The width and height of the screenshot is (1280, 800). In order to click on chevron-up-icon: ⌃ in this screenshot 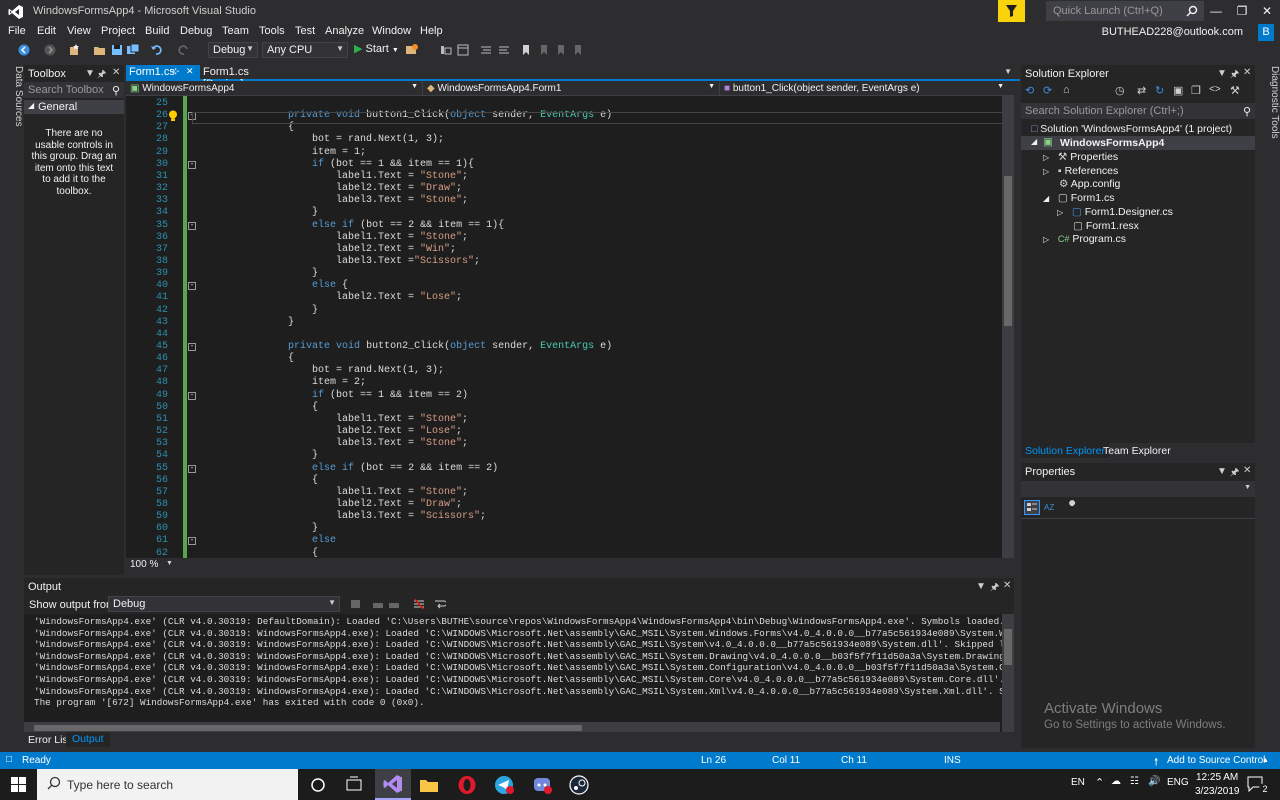, I will do `click(1099, 782)`.